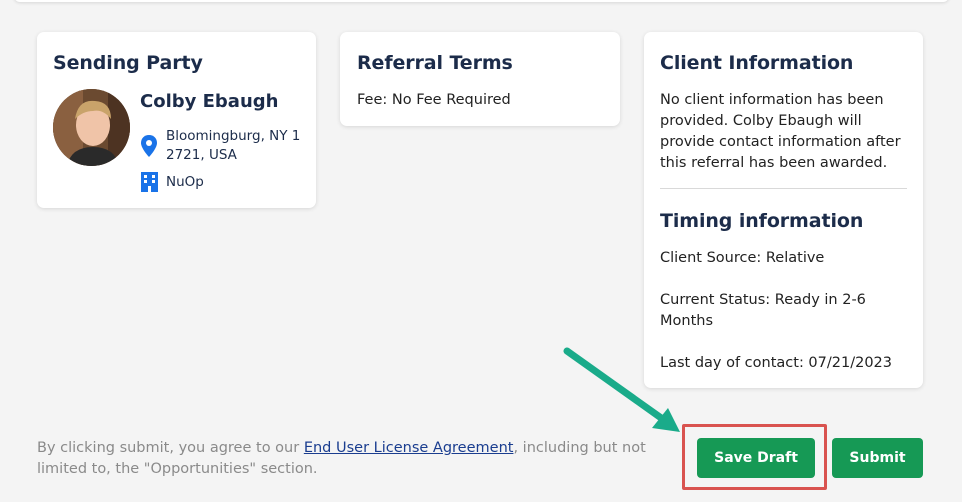 Image resolution: width=962 pixels, height=502 pixels. What do you see at coordinates (434, 100) in the screenshot?
I see `referral-fee: Fee: No Fee Required` at bounding box center [434, 100].